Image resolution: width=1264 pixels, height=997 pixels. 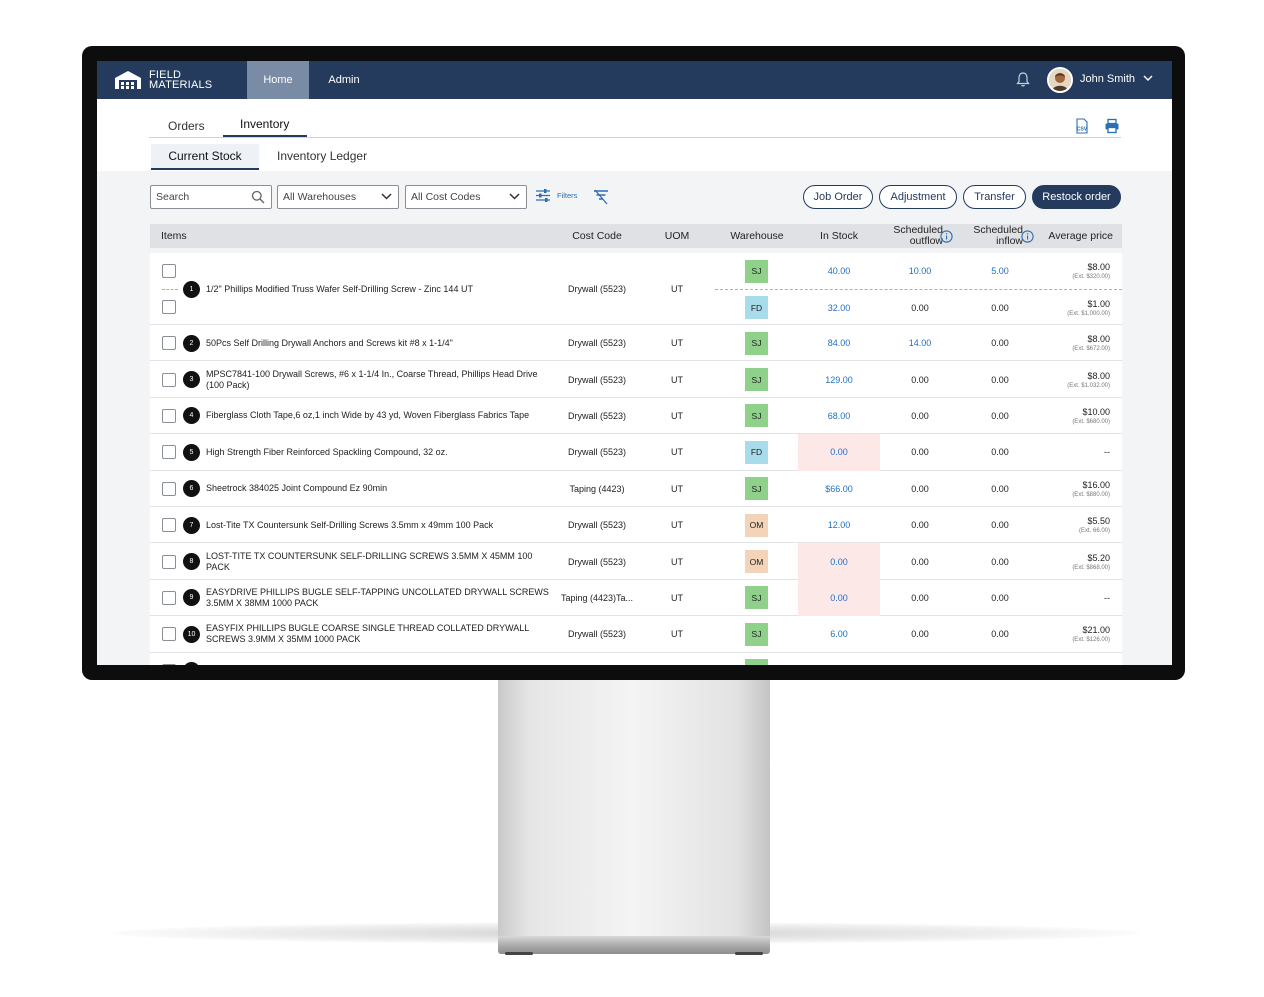 I want to click on user-name: John Smith, so click(x=1107, y=79).